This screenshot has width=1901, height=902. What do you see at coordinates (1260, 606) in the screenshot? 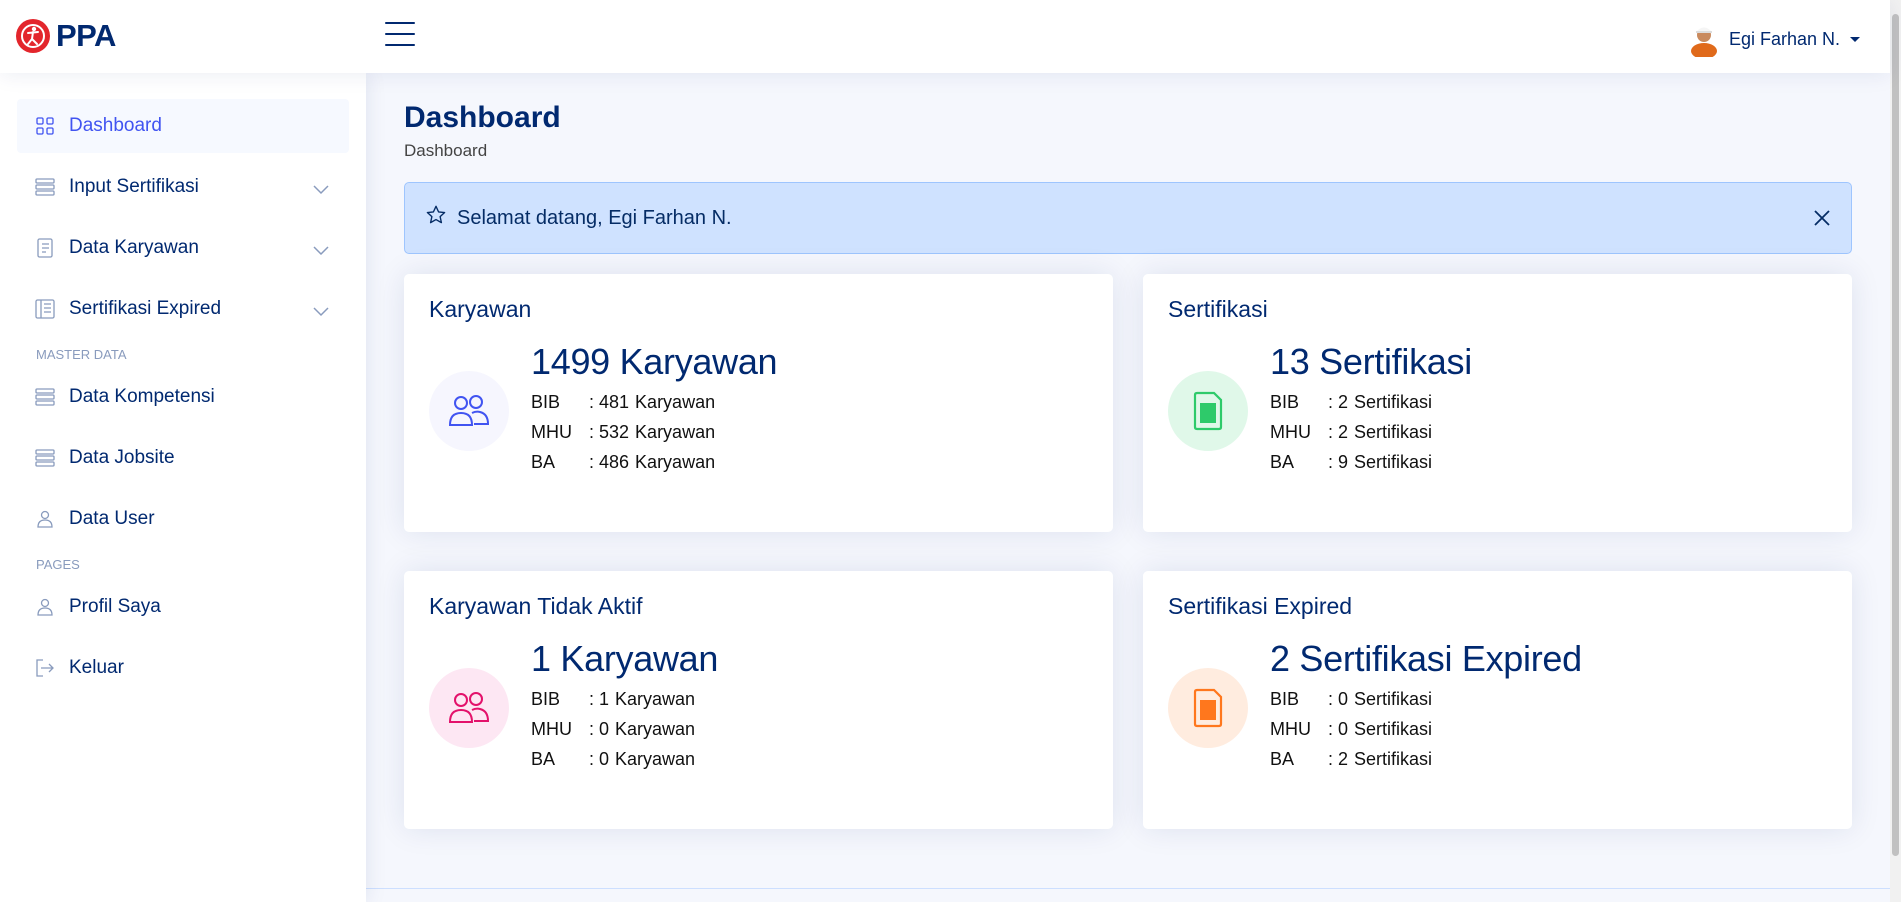
I see `card-title: Sertifikasi Expired` at bounding box center [1260, 606].